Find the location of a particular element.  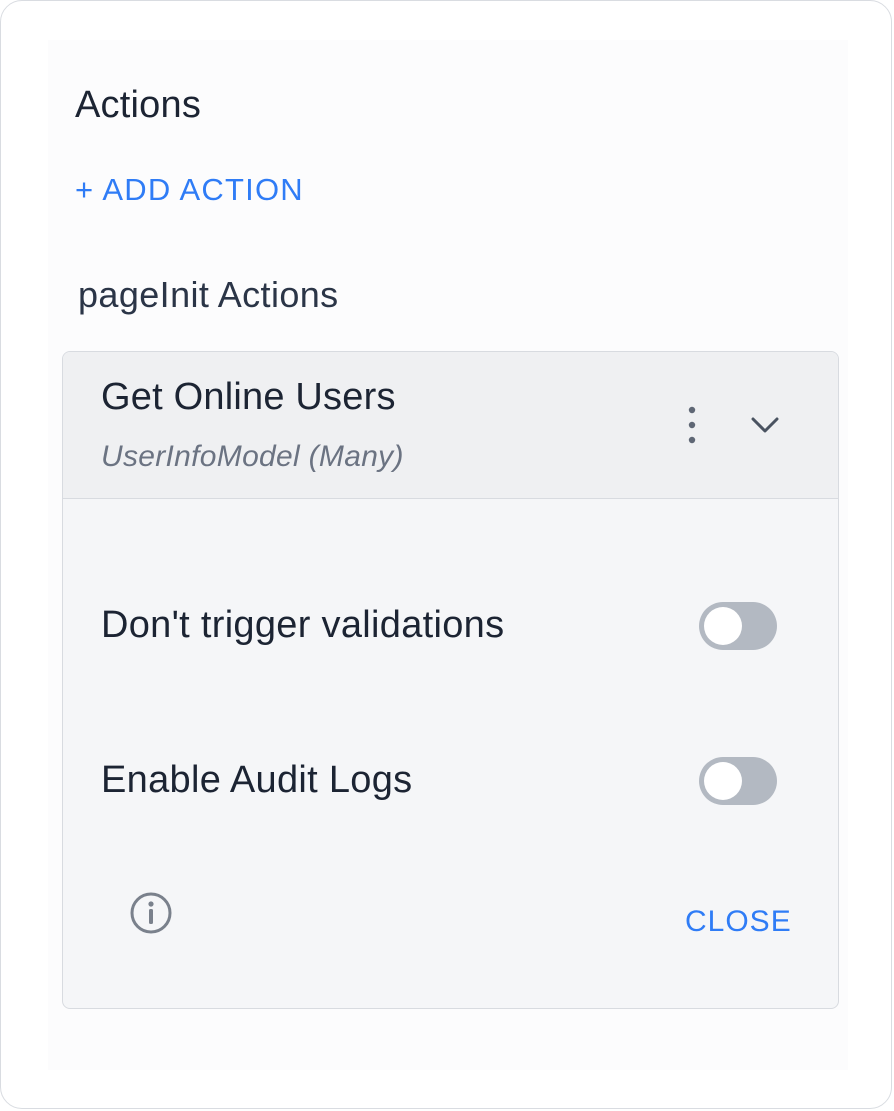

action-subtitle: UserInfoModel (Many) is located at coordinates (252, 456).